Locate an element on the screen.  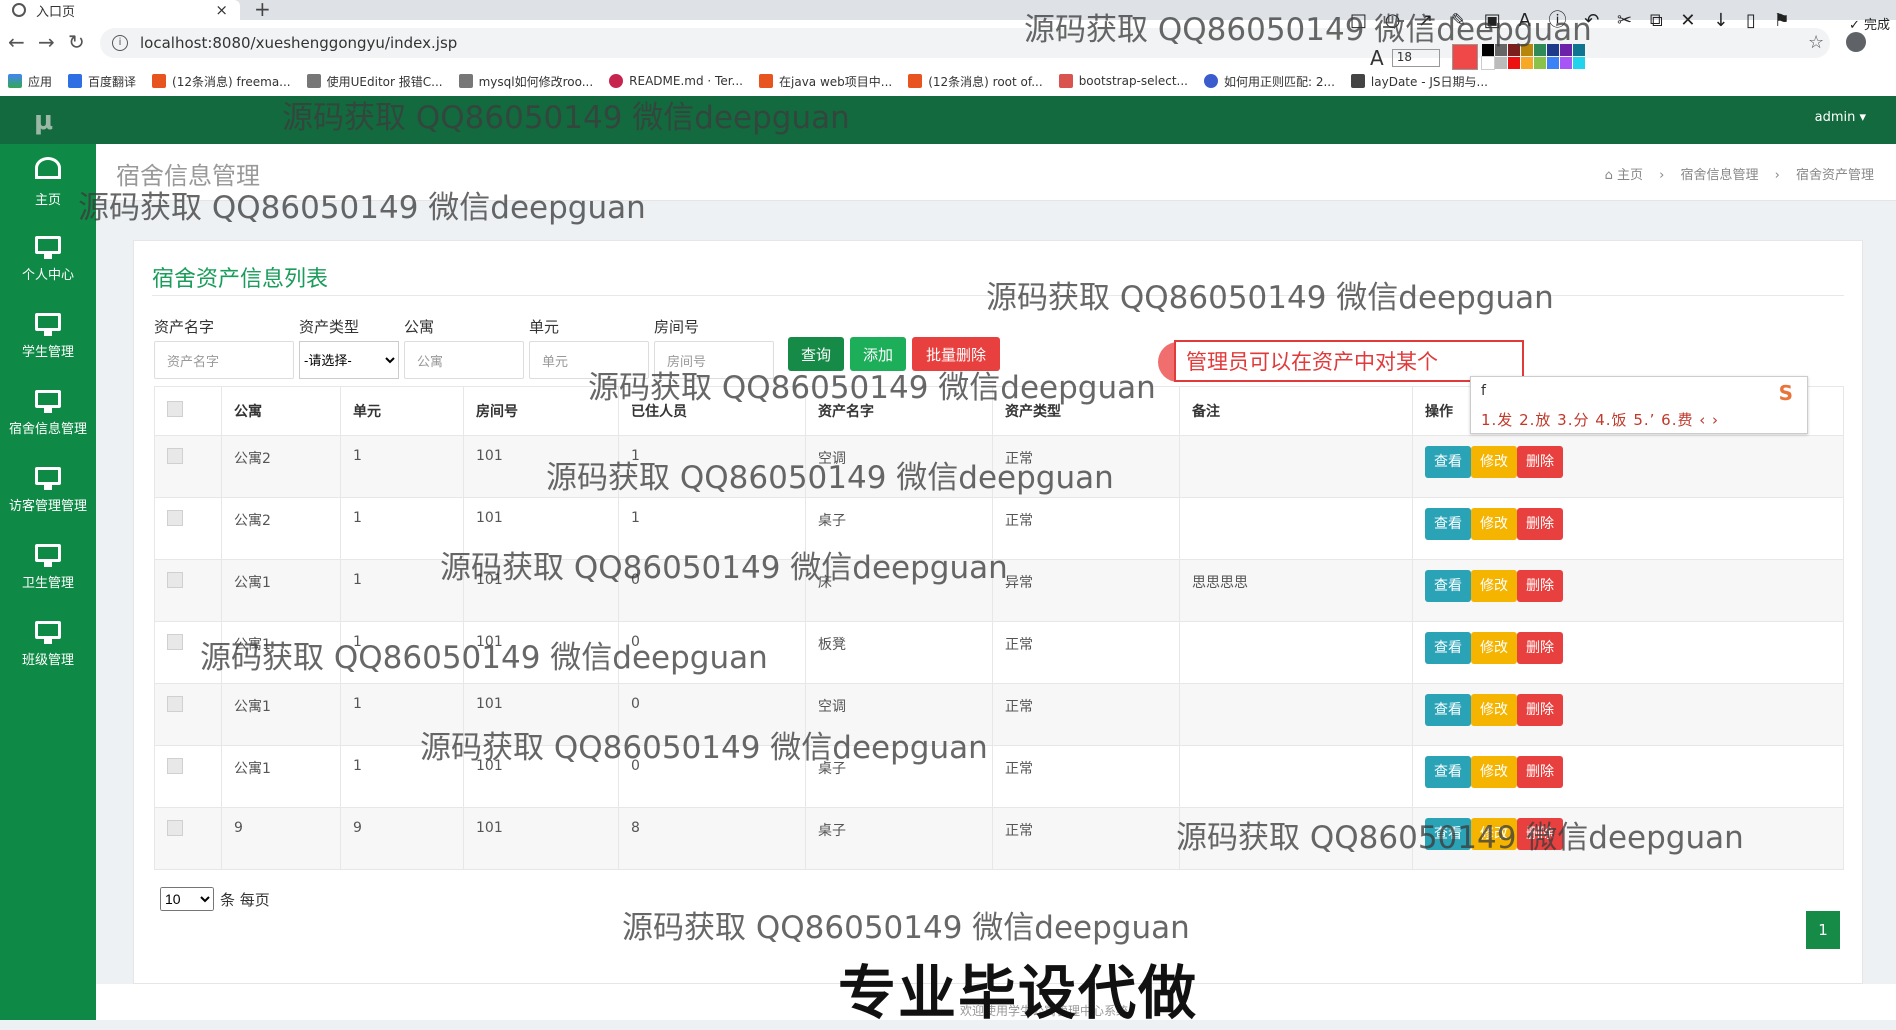
batch-delete-button: 批量删除 is located at coordinates (956, 354).